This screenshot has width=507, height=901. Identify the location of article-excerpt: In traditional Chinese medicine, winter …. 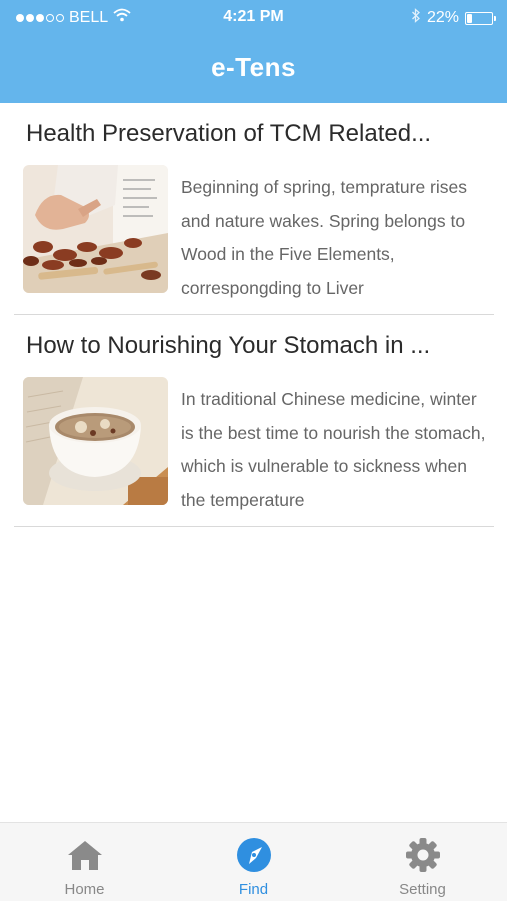
(333, 449).